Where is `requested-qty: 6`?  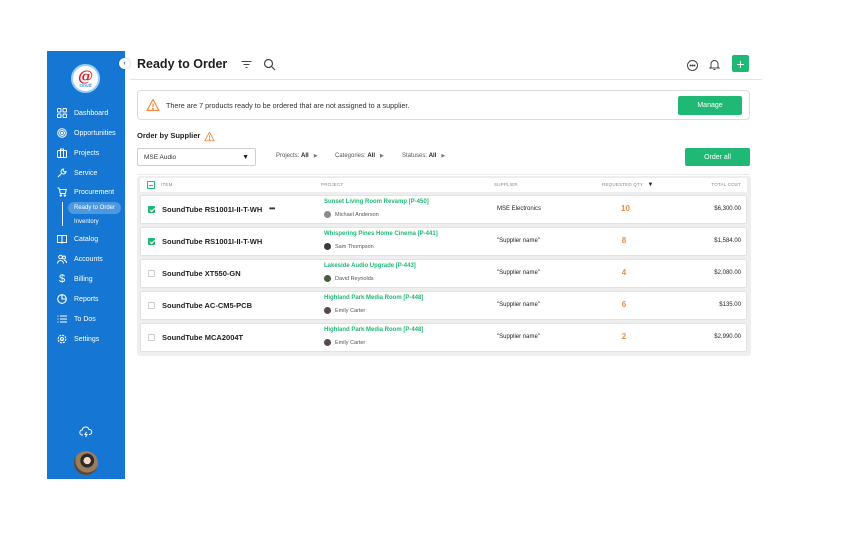 requested-qty: 6 is located at coordinates (624, 304).